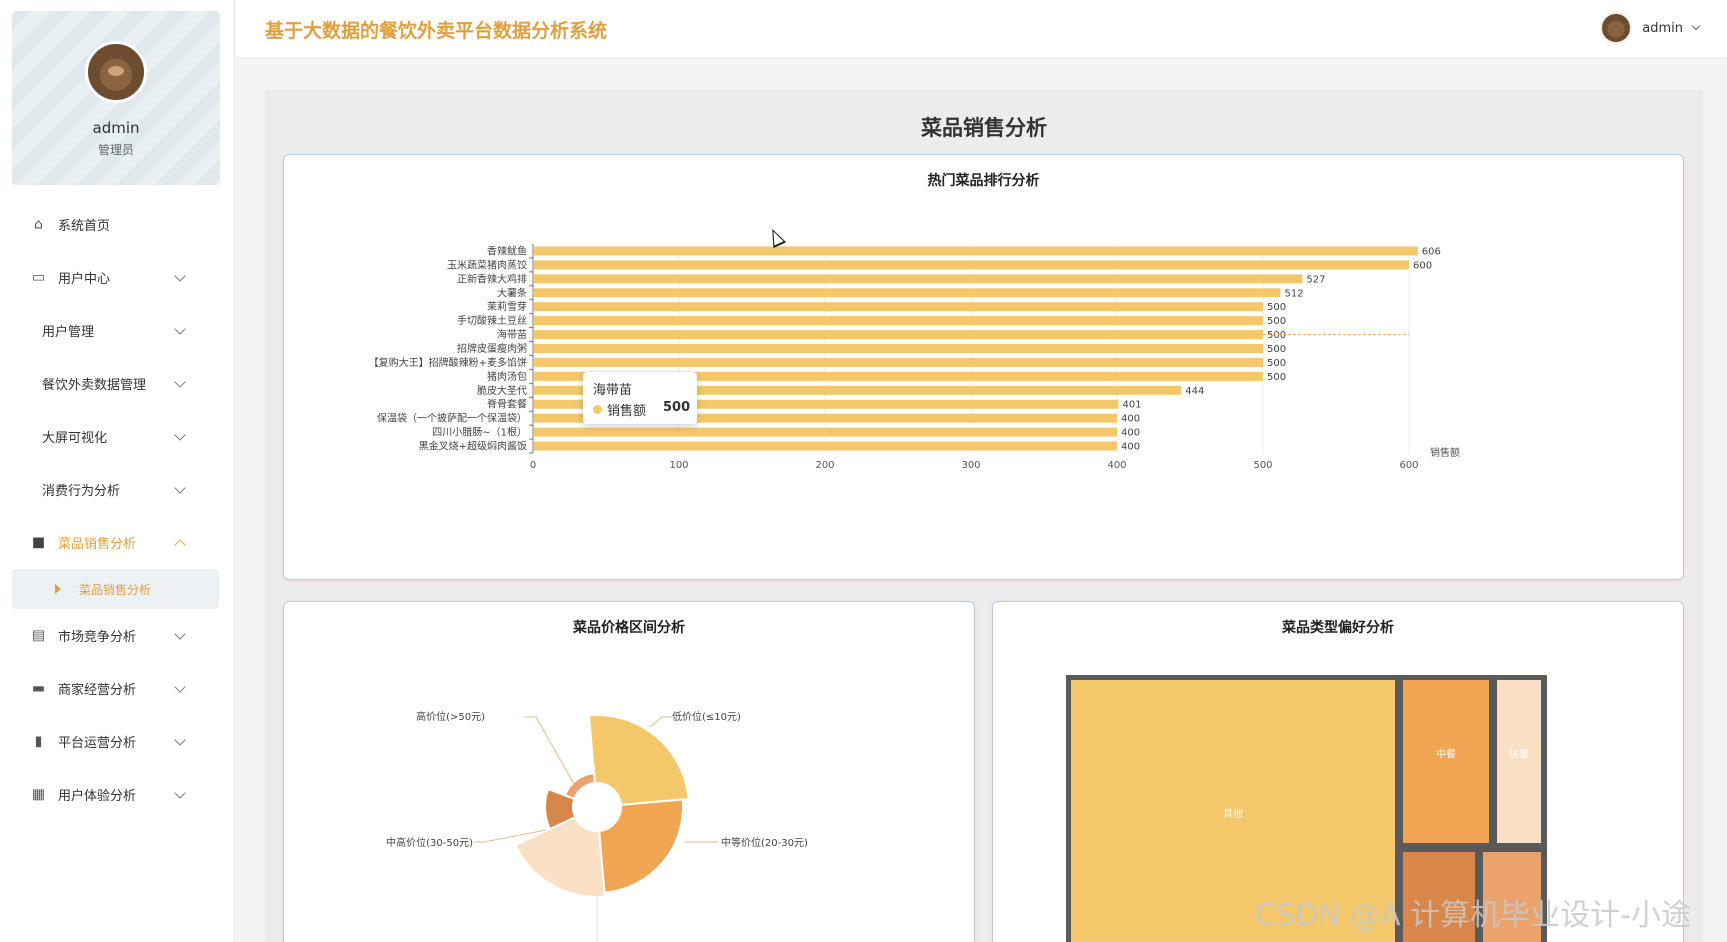 This screenshot has height=942, width=1727. I want to click on y-tick-label: 黑金叉烧+超级焖肉酱饭, so click(473, 446).